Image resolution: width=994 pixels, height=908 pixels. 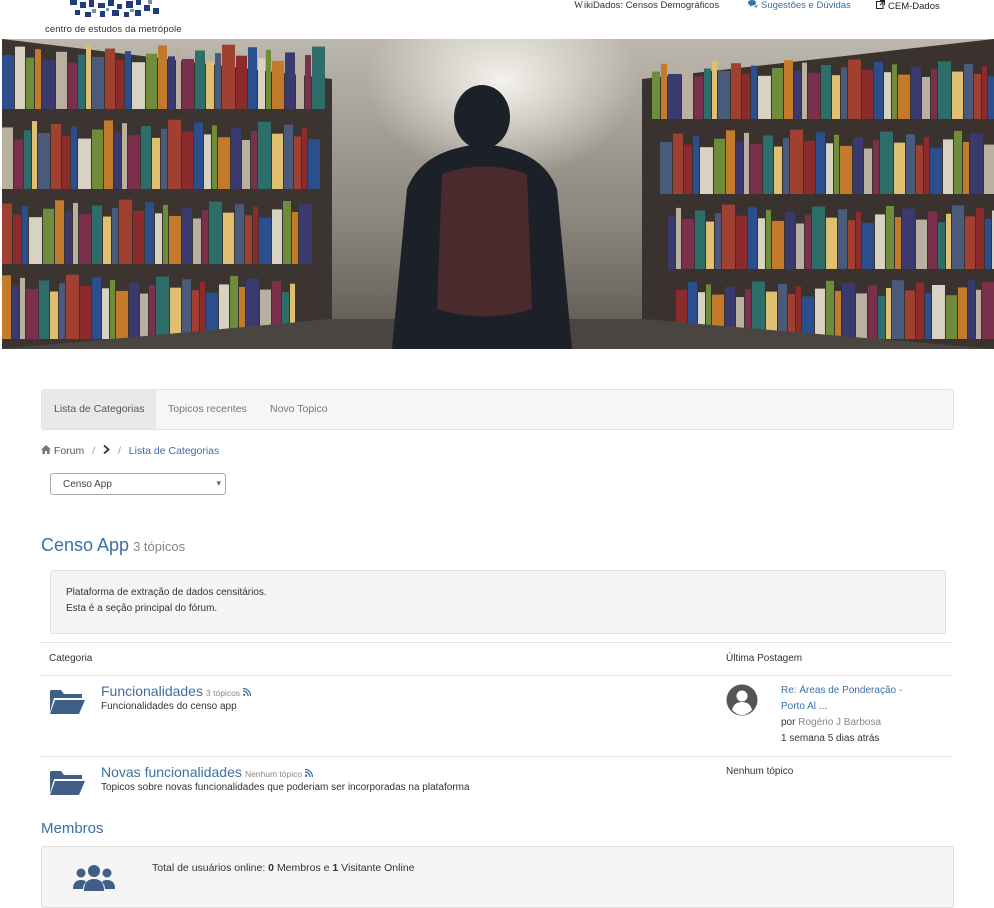 I want to click on nav-link-cem-dados: CEM-Dados, so click(x=908, y=6).